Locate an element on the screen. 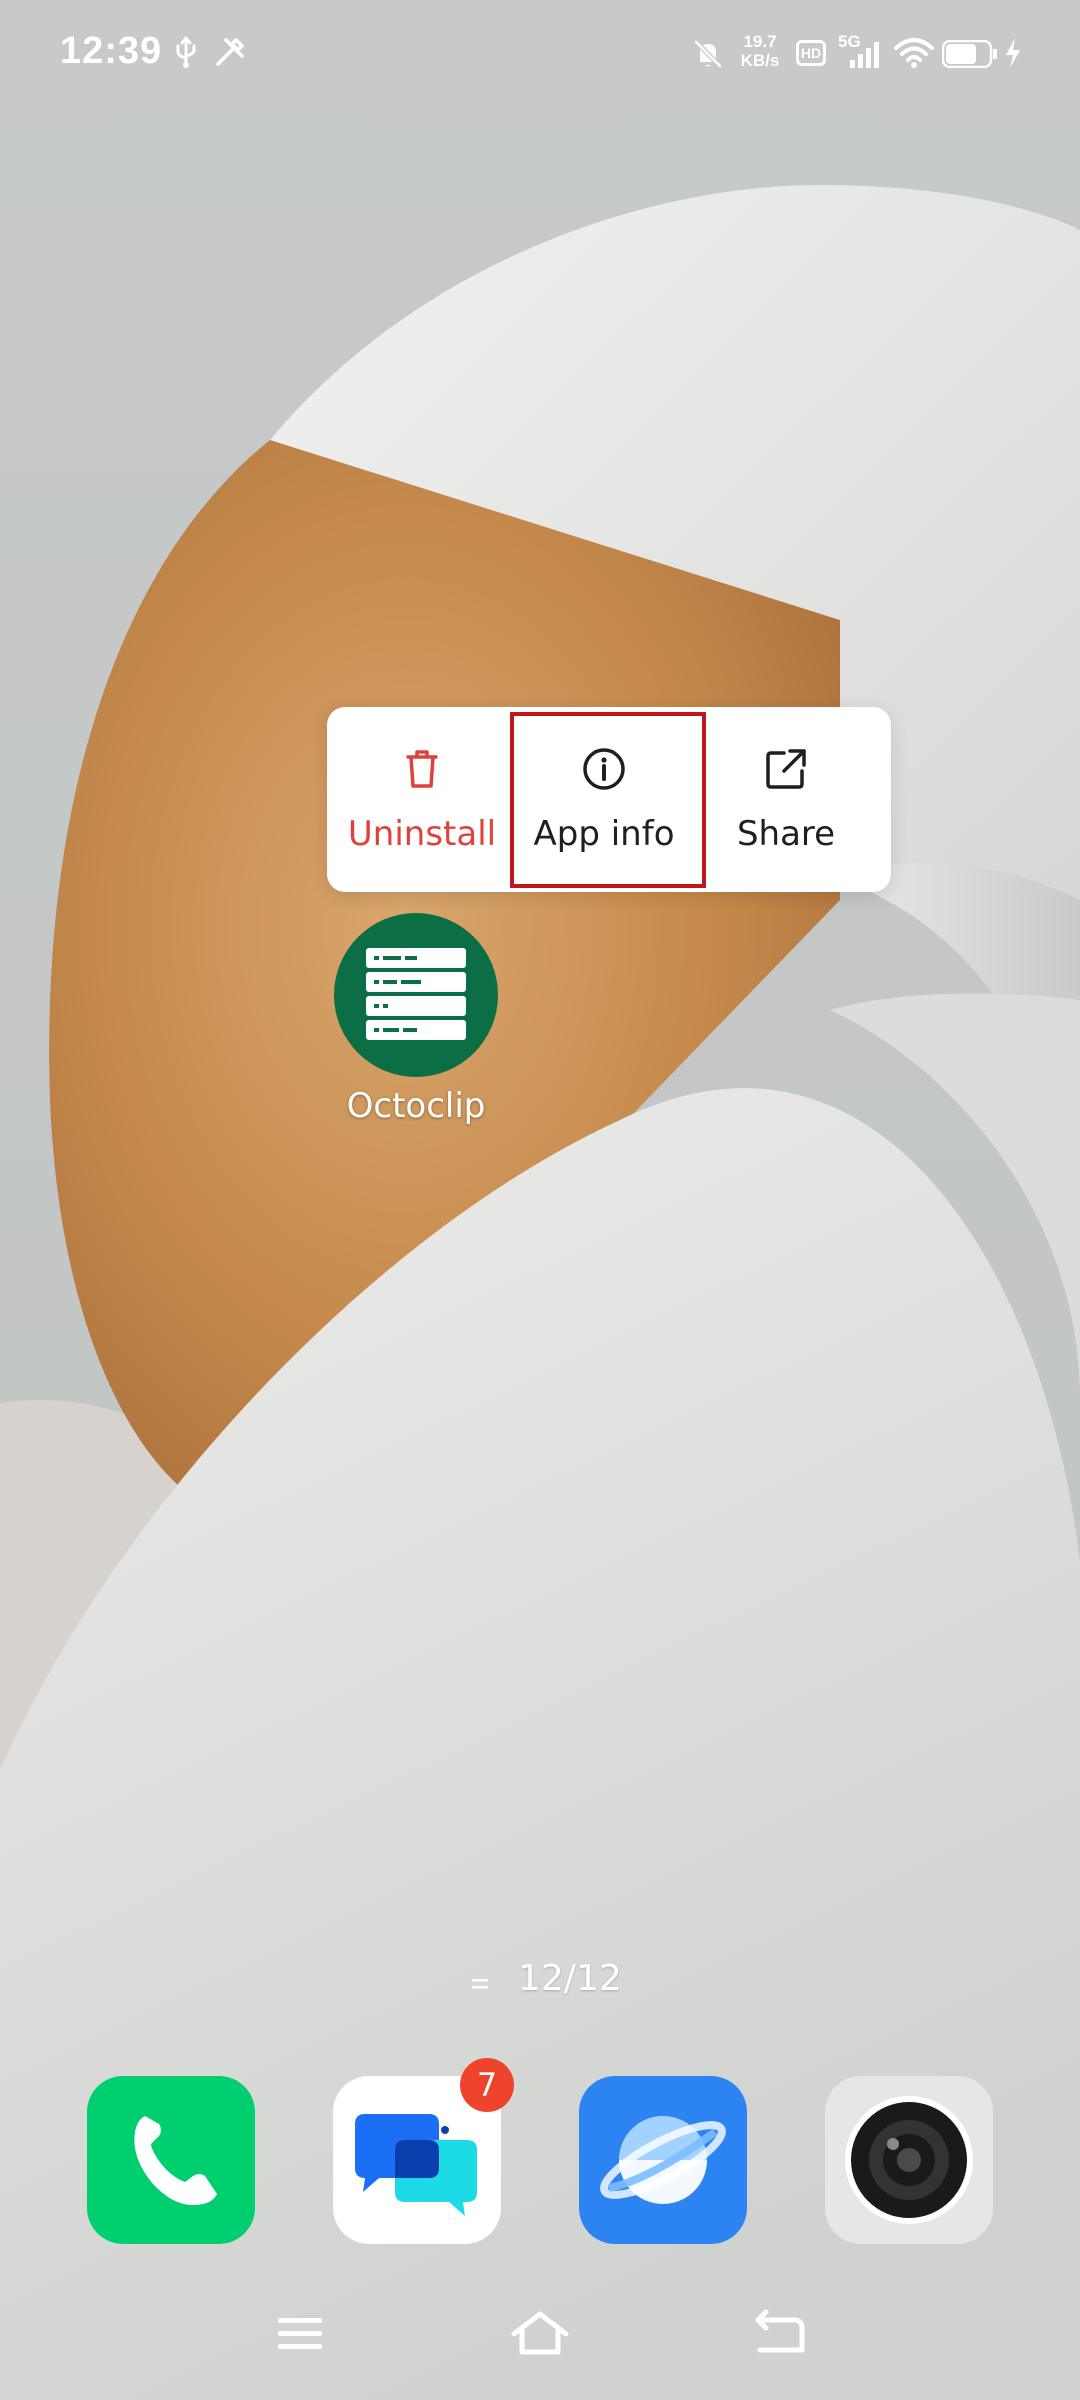  camera-app-icon is located at coordinates (909, 2160).